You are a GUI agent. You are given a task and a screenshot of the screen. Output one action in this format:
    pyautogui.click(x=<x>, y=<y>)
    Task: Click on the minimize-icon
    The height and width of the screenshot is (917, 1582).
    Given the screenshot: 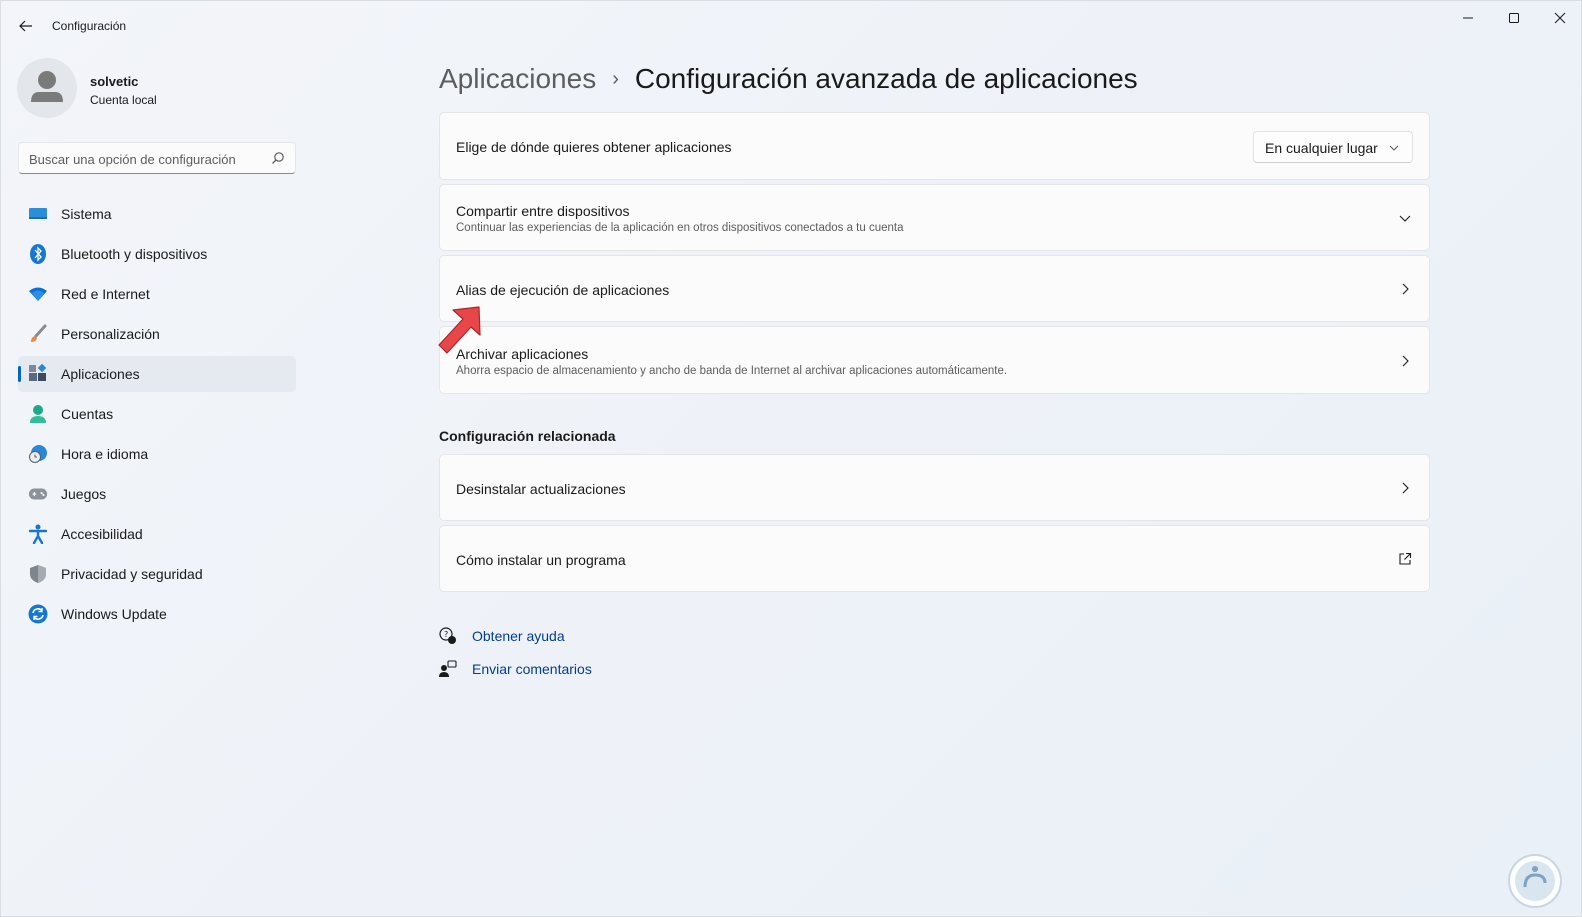 What is the action you would take?
    pyautogui.click(x=1468, y=18)
    